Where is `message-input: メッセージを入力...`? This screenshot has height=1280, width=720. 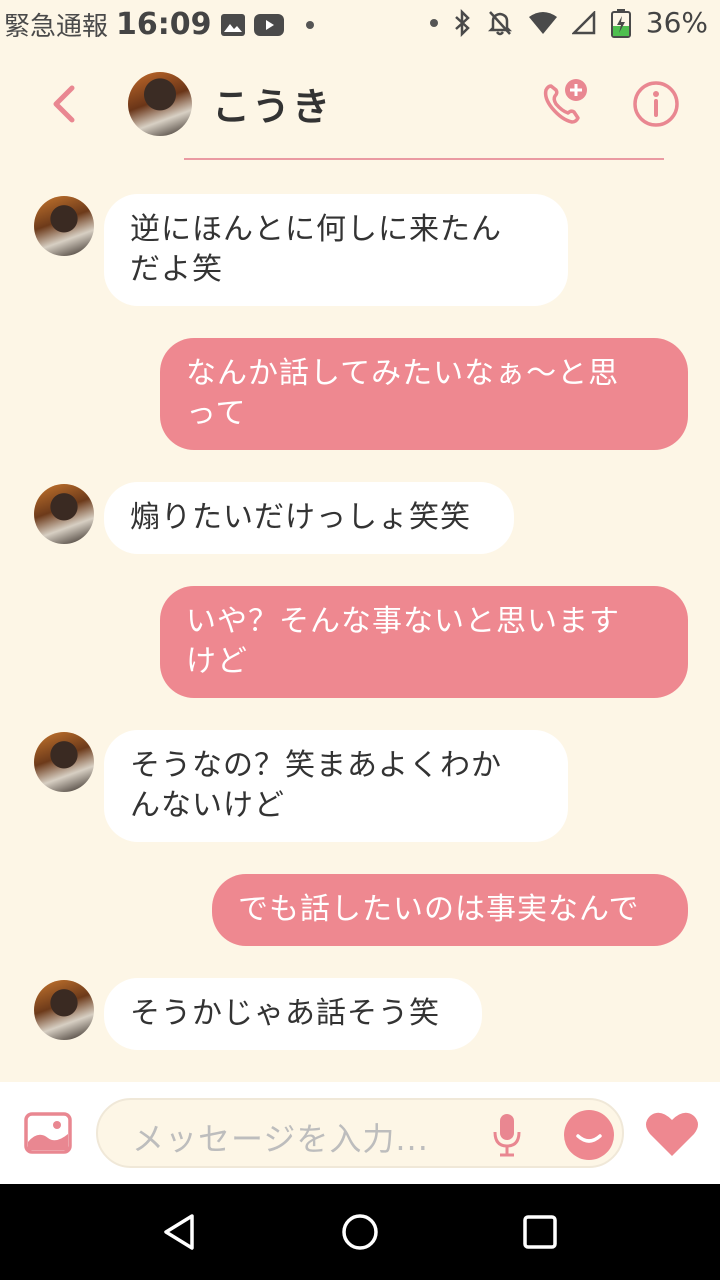
message-input: メッセージを入力... is located at coordinates (360, 1133).